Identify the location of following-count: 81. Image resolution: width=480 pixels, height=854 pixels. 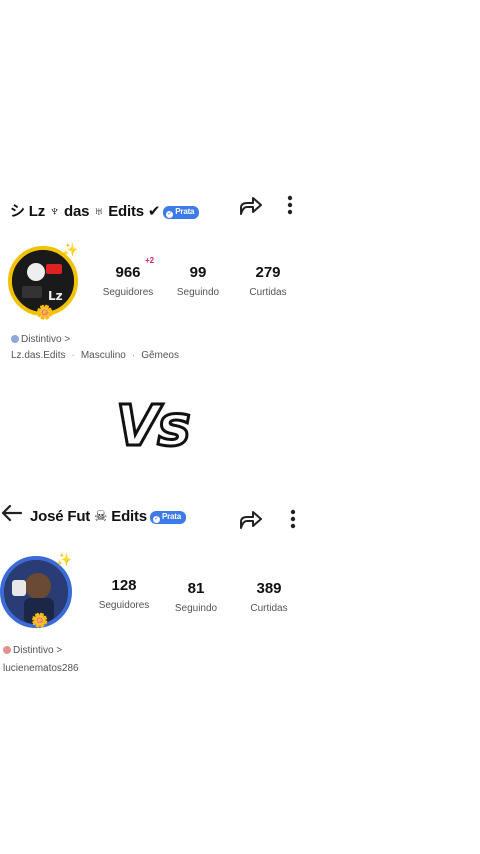
(196, 588).